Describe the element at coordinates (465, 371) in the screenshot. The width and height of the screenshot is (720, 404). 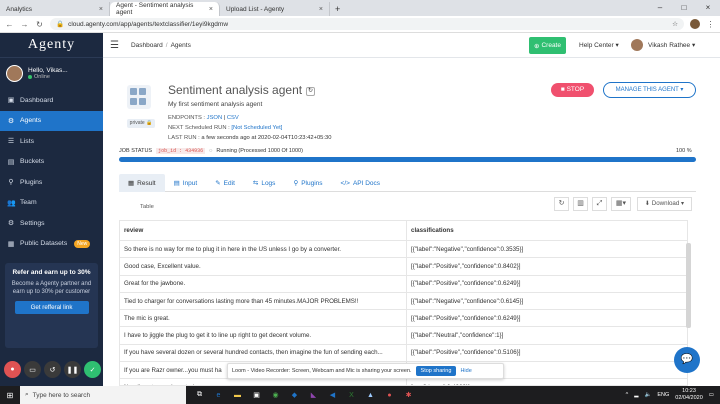
I see `hide-button: Hide` at that location.